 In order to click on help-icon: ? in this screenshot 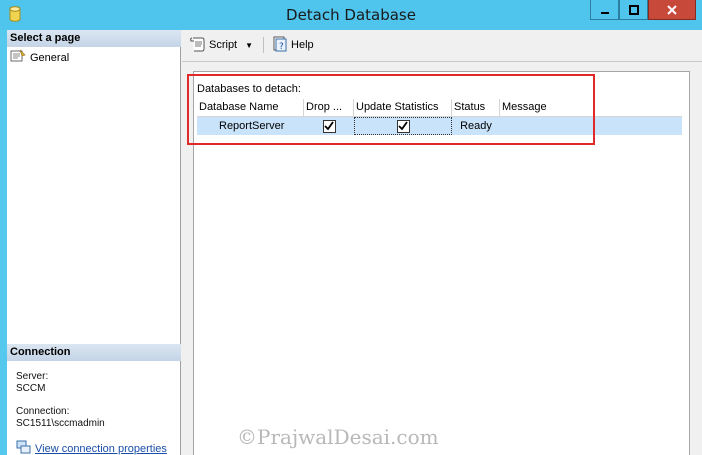, I will do `click(280, 45)`.